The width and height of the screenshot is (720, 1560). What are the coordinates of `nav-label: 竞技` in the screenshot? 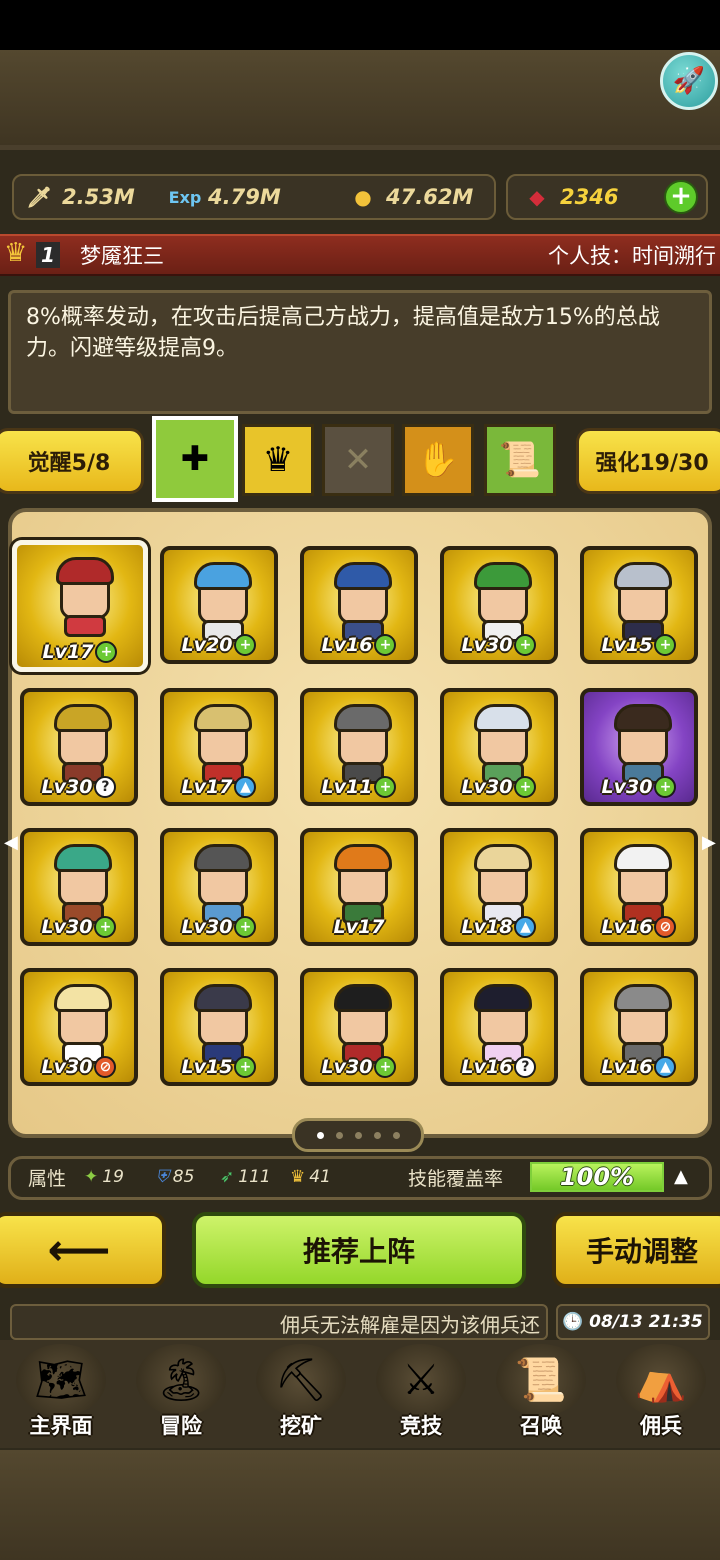 It's located at (421, 1426).